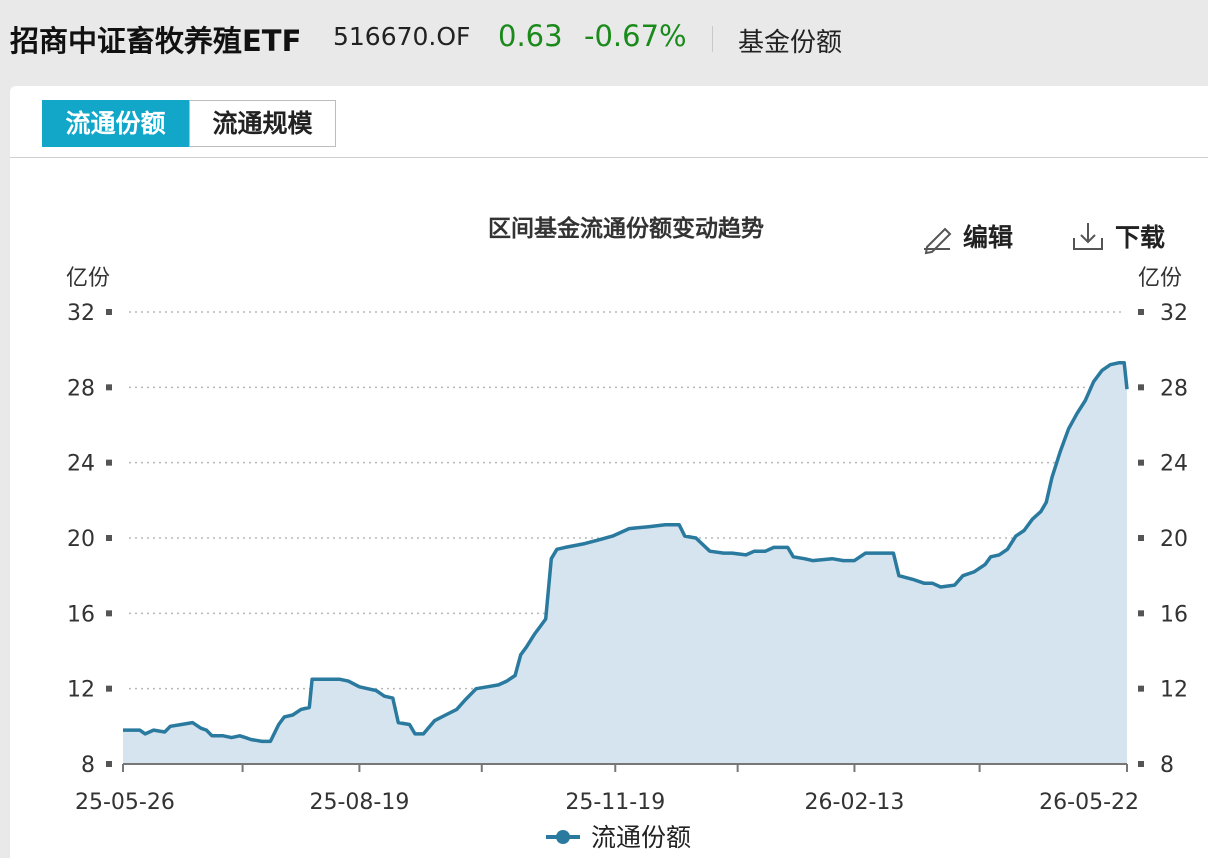  I want to click on edit-button: 编辑, so click(968, 239).